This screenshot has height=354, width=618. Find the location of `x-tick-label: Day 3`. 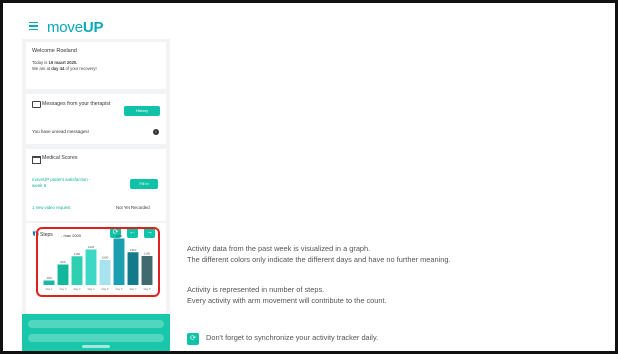

x-tick-label: Day 3 is located at coordinates (77, 289).